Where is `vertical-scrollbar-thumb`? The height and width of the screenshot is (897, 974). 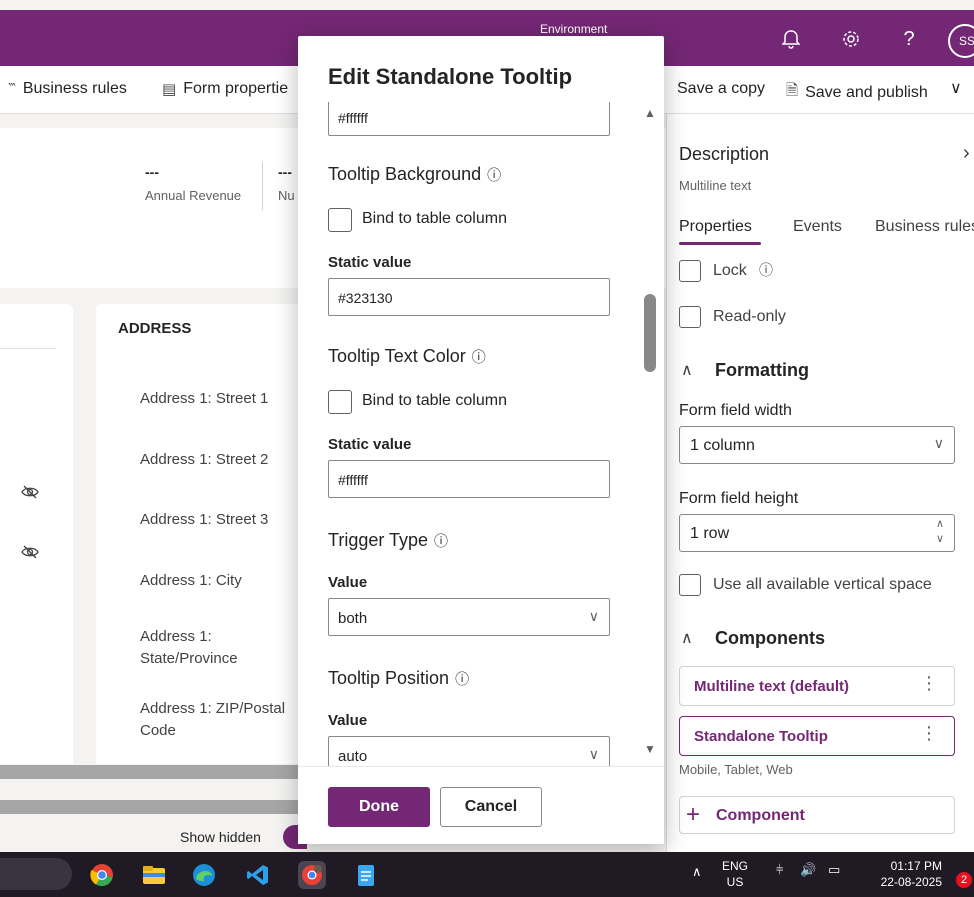
vertical-scrollbar-thumb is located at coordinates (650, 333).